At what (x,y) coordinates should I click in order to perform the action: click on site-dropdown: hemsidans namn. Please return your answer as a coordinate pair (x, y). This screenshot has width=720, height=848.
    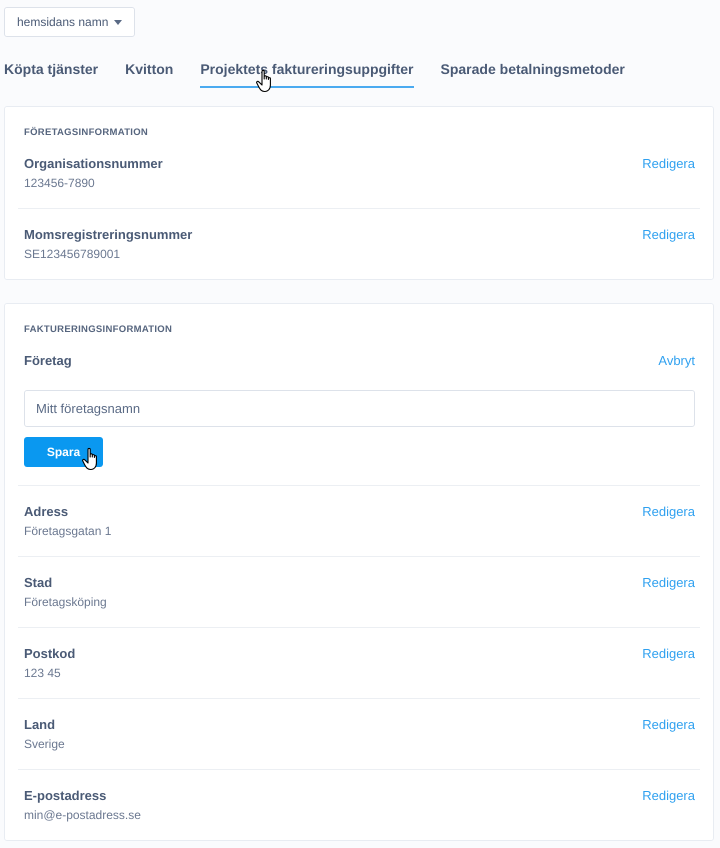
    Looking at the image, I should click on (70, 22).